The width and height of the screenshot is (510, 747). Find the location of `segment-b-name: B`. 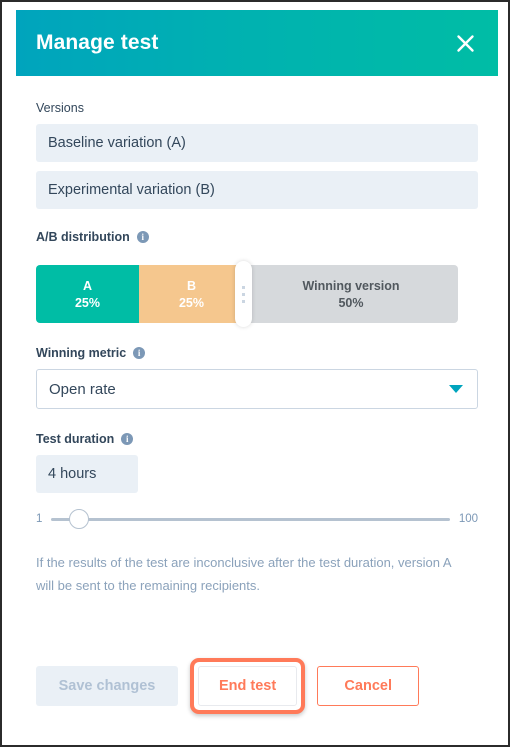

segment-b-name: B is located at coordinates (191, 285).